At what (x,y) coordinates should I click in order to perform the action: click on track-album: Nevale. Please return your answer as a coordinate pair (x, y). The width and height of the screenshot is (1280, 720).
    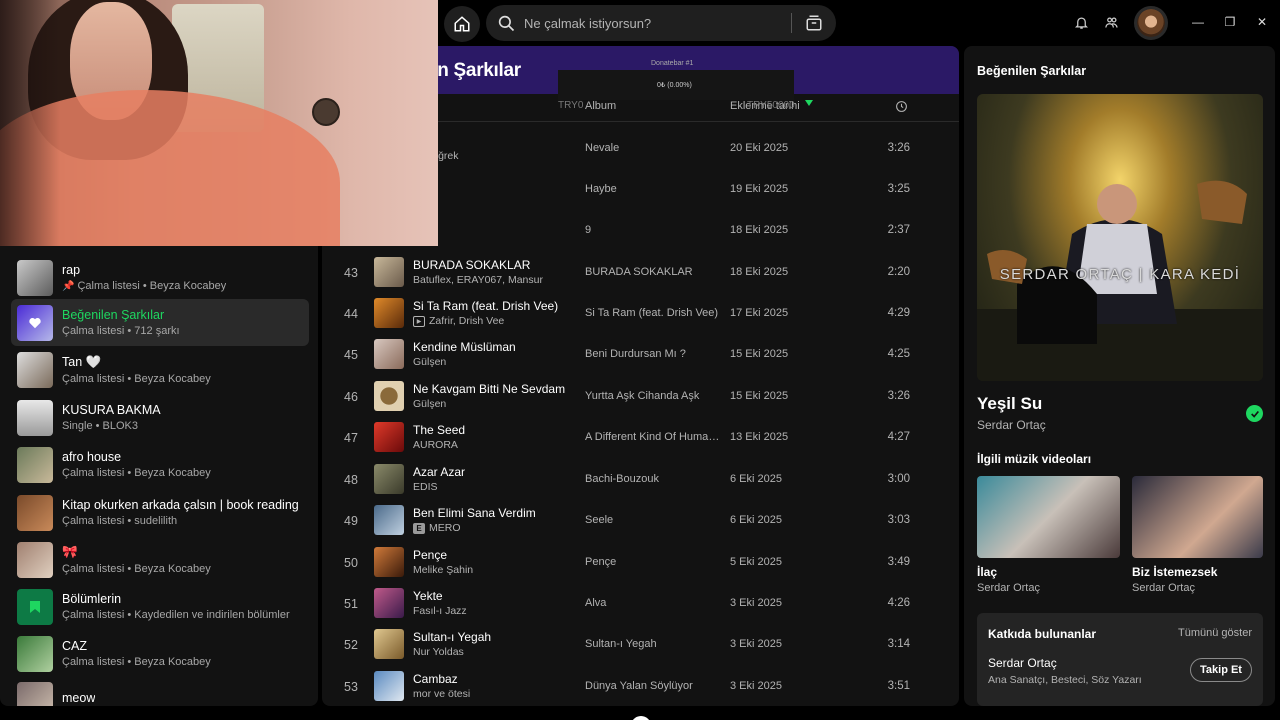
    Looking at the image, I should click on (652, 148).